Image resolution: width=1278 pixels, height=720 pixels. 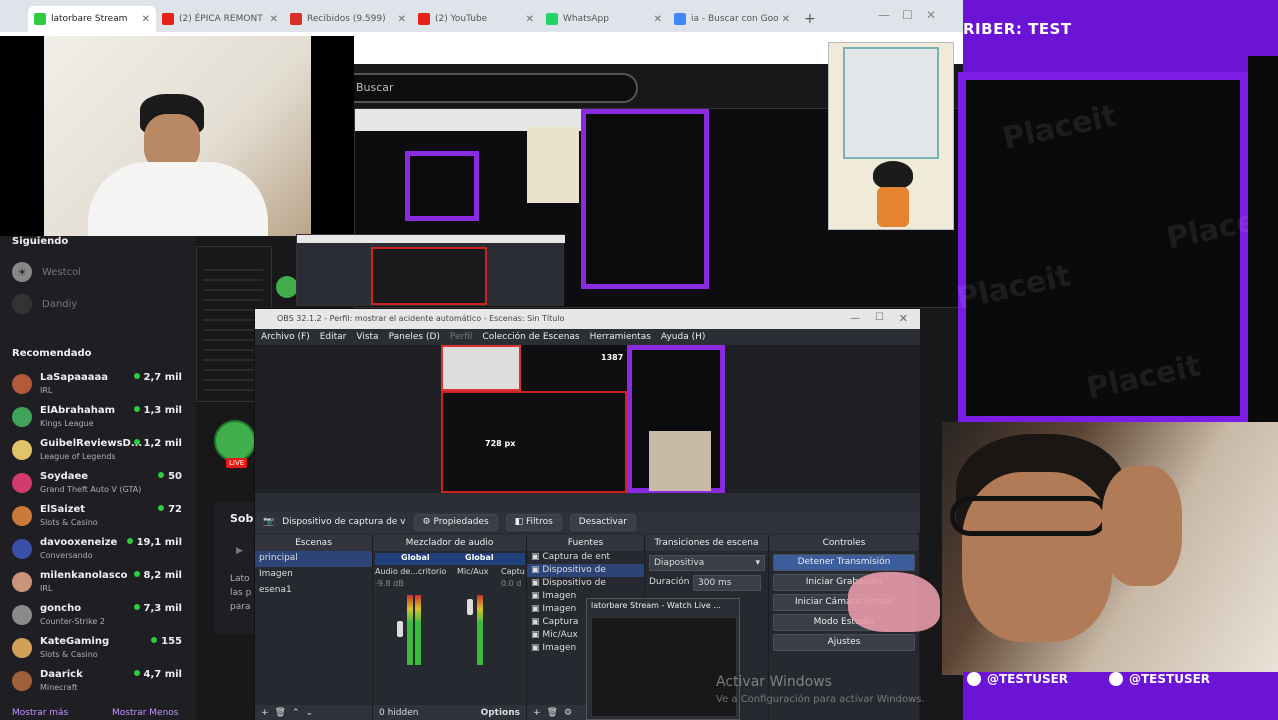 I want to click on recommended-header: Recomendado, so click(x=52, y=353).